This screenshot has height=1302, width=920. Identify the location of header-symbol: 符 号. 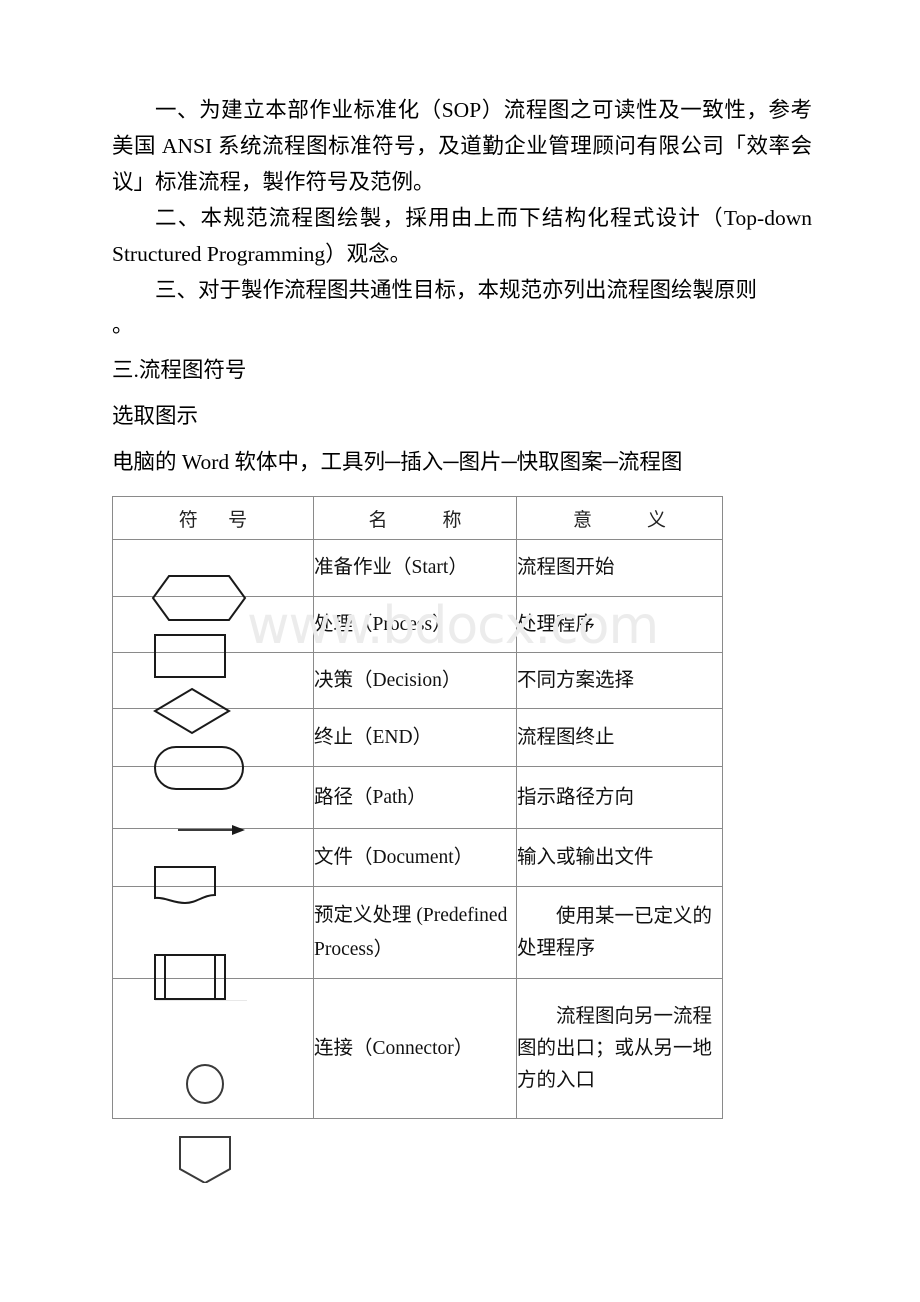
(213, 518).